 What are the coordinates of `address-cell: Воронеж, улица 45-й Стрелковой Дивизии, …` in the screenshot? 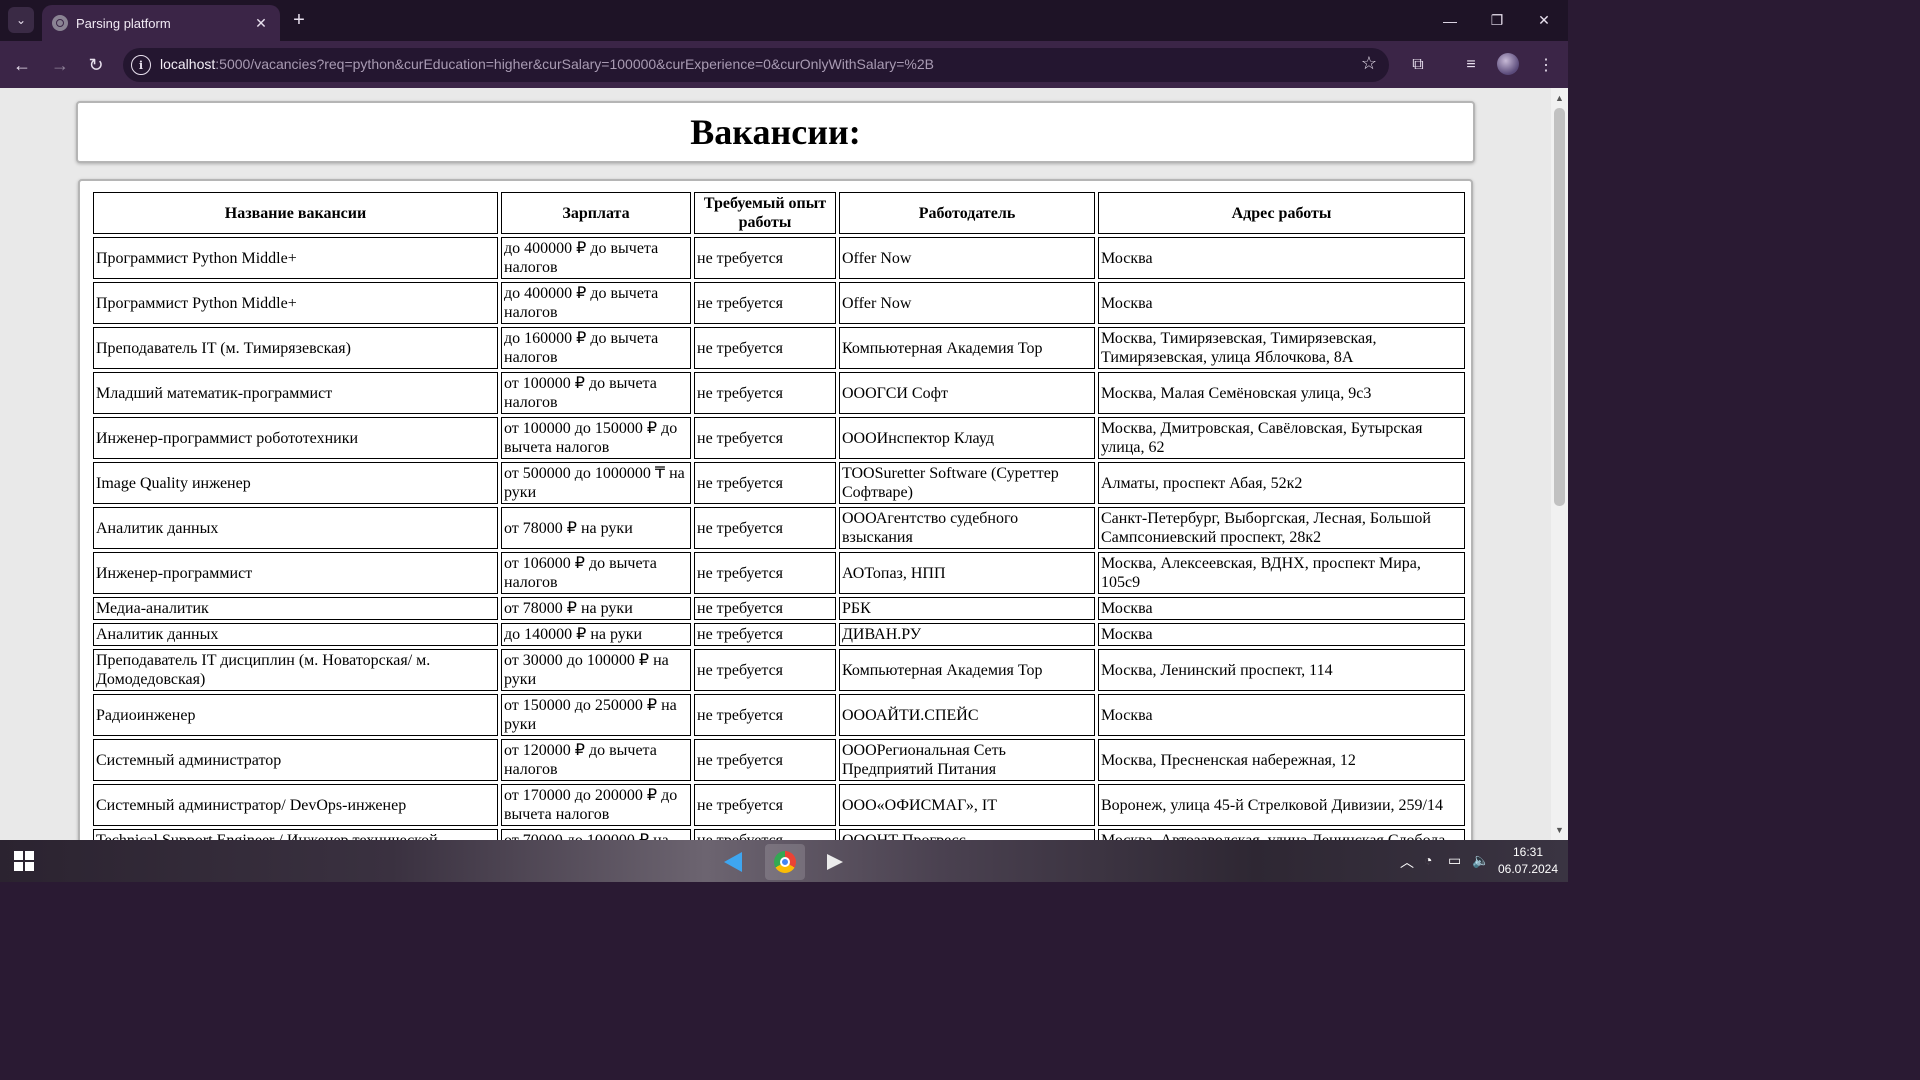 It's located at (1281, 805).